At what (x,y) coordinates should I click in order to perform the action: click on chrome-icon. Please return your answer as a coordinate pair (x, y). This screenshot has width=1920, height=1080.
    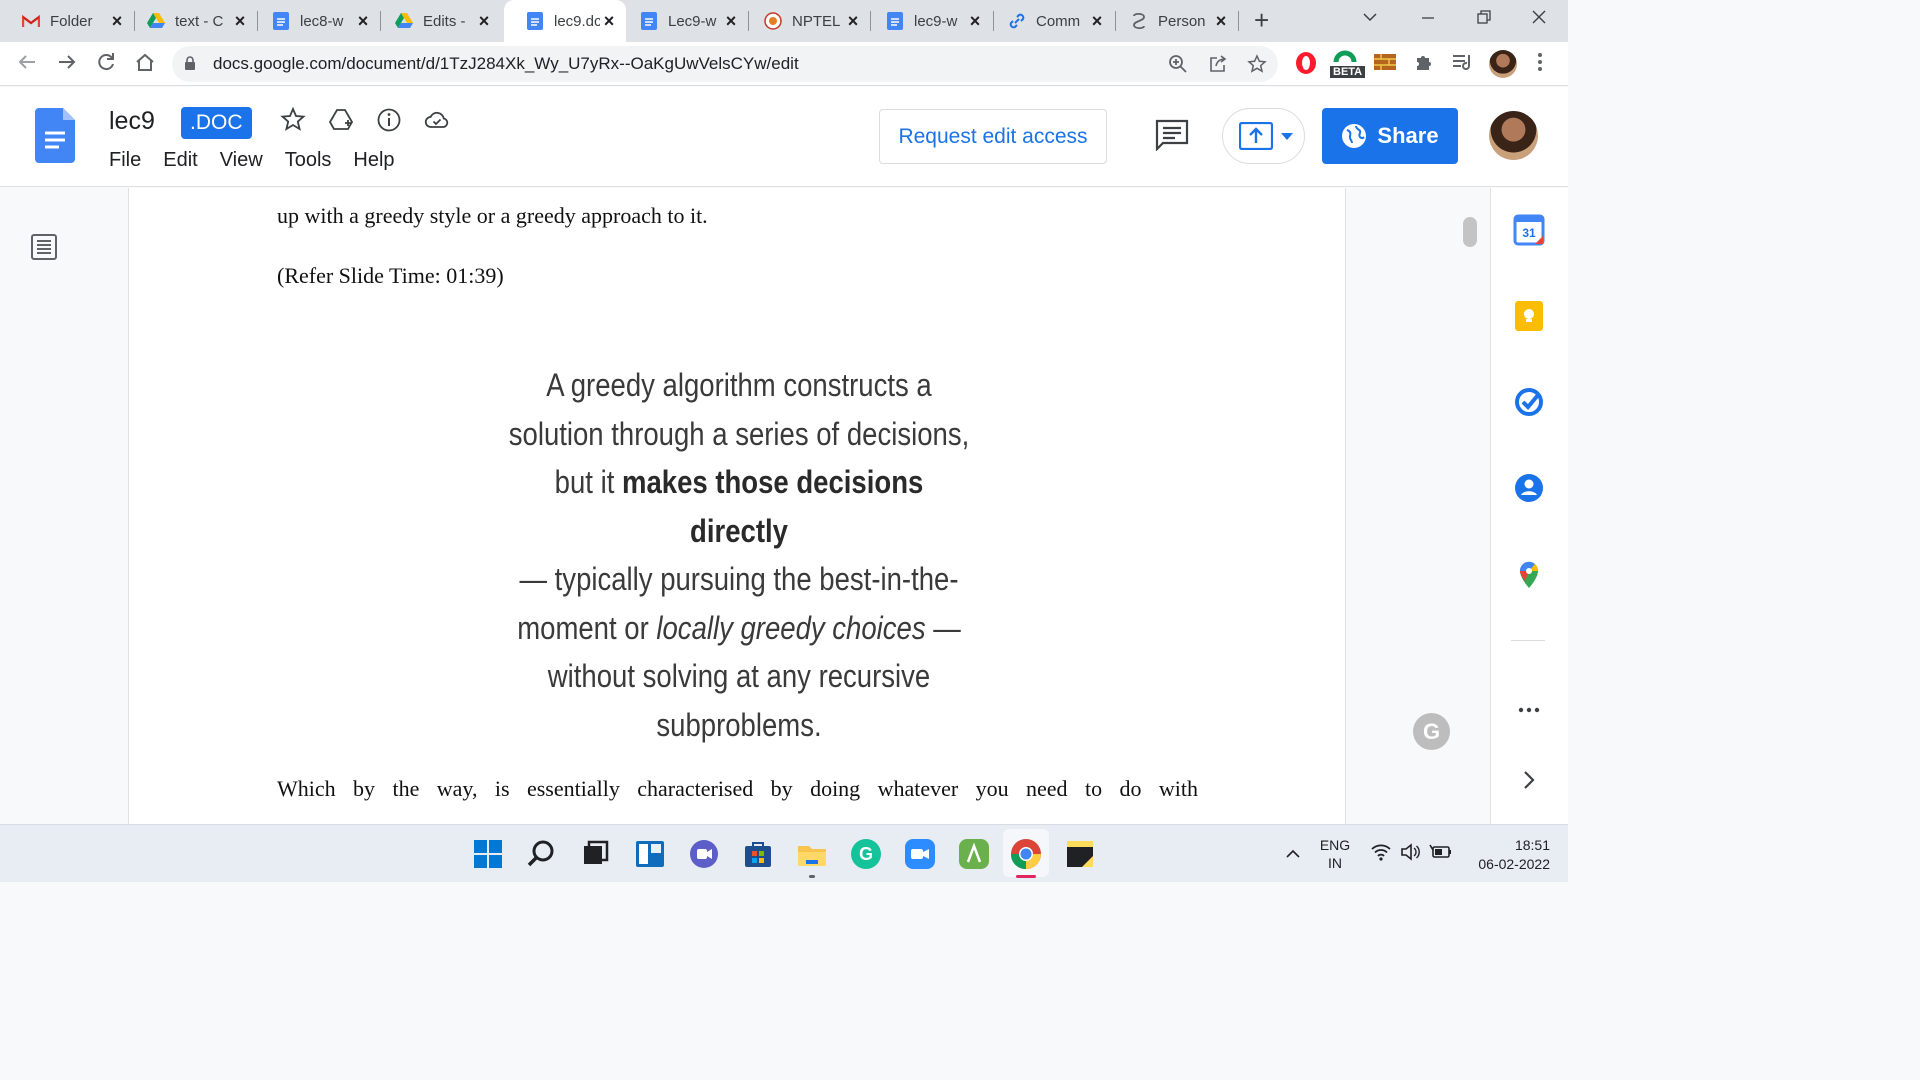
    Looking at the image, I should click on (1026, 854).